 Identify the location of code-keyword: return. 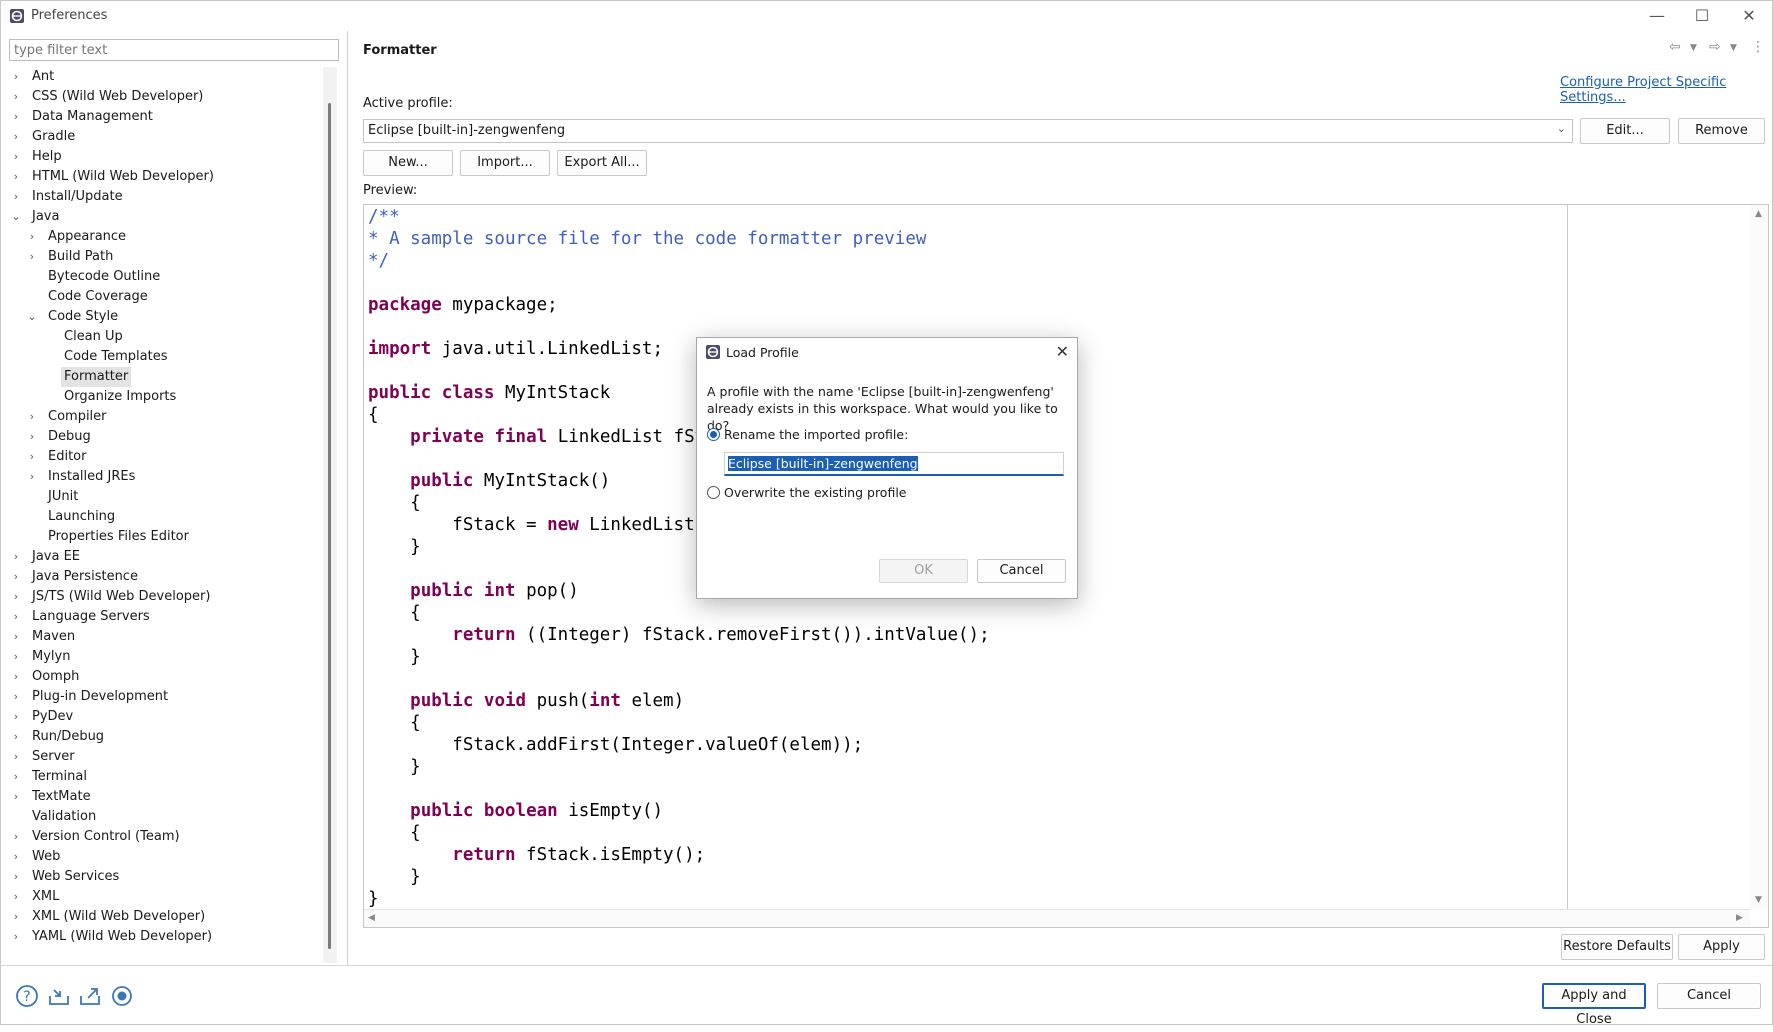
(484, 635).